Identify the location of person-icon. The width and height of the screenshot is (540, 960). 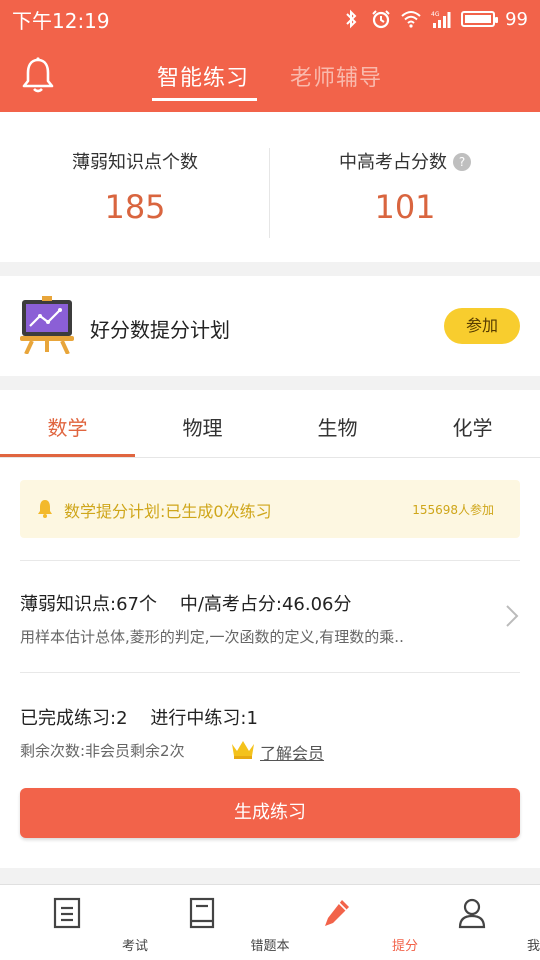
(472, 913).